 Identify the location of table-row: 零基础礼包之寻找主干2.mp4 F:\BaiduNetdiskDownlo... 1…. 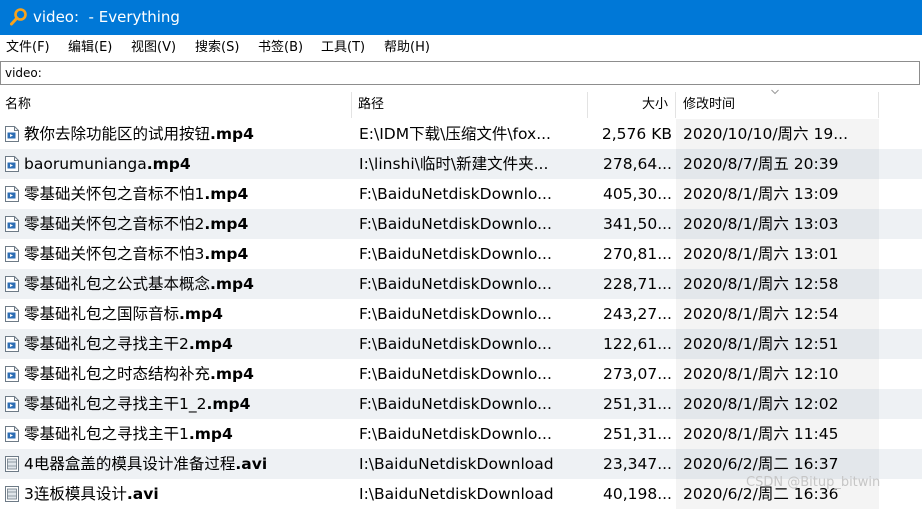
(461, 344).